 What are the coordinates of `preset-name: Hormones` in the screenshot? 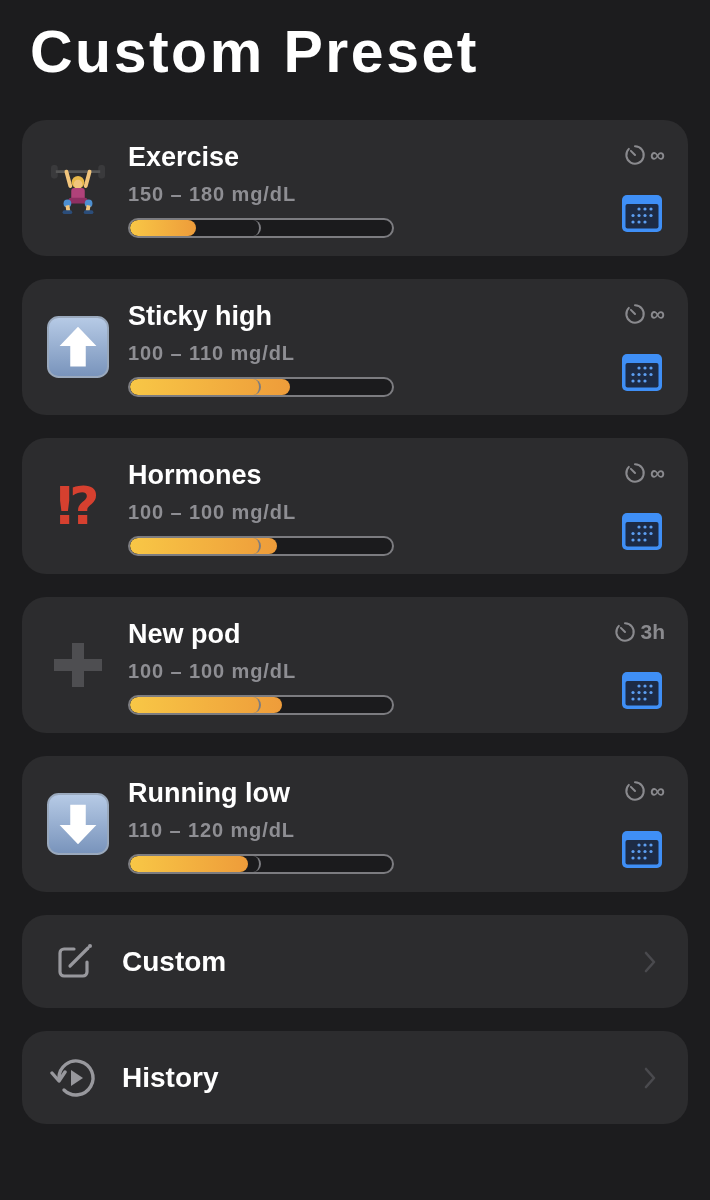 It's located at (195, 475).